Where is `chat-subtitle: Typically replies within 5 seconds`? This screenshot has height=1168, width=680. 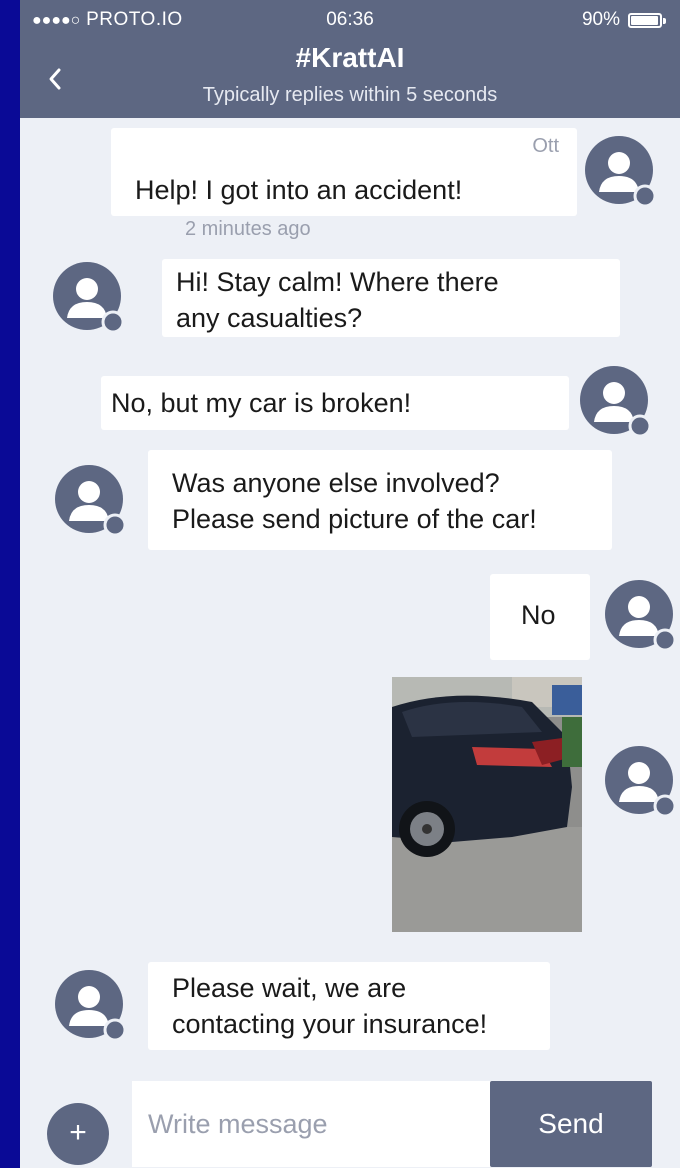 chat-subtitle: Typically replies within 5 seconds is located at coordinates (350, 95).